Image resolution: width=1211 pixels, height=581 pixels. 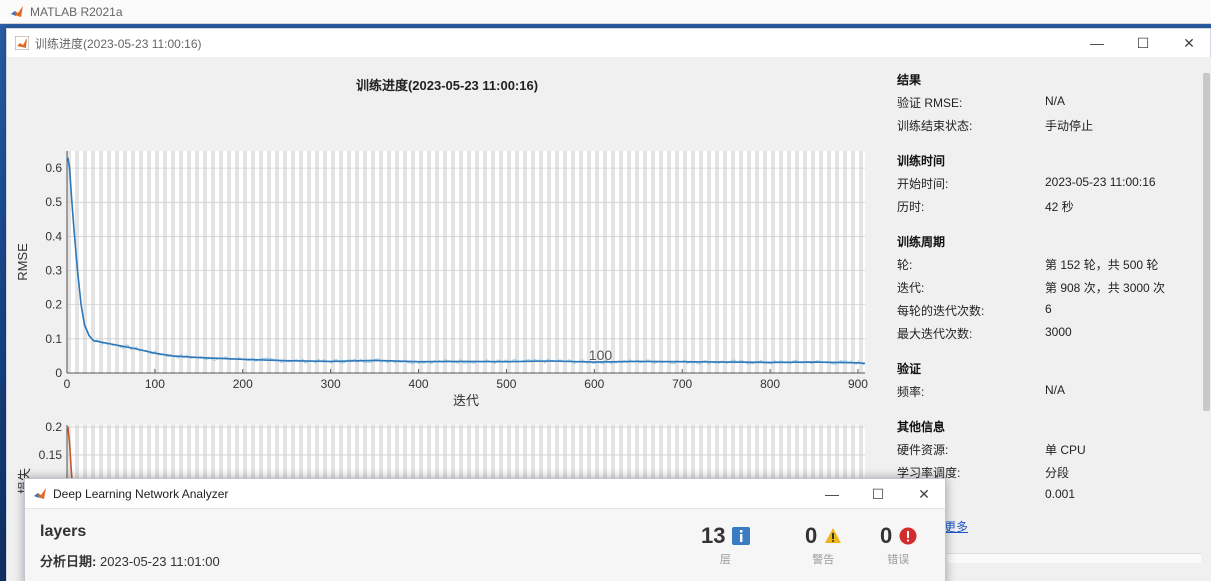 What do you see at coordinates (725, 560) in the screenshot?
I see `layers-label: 层` at bounding box center [725, 560].